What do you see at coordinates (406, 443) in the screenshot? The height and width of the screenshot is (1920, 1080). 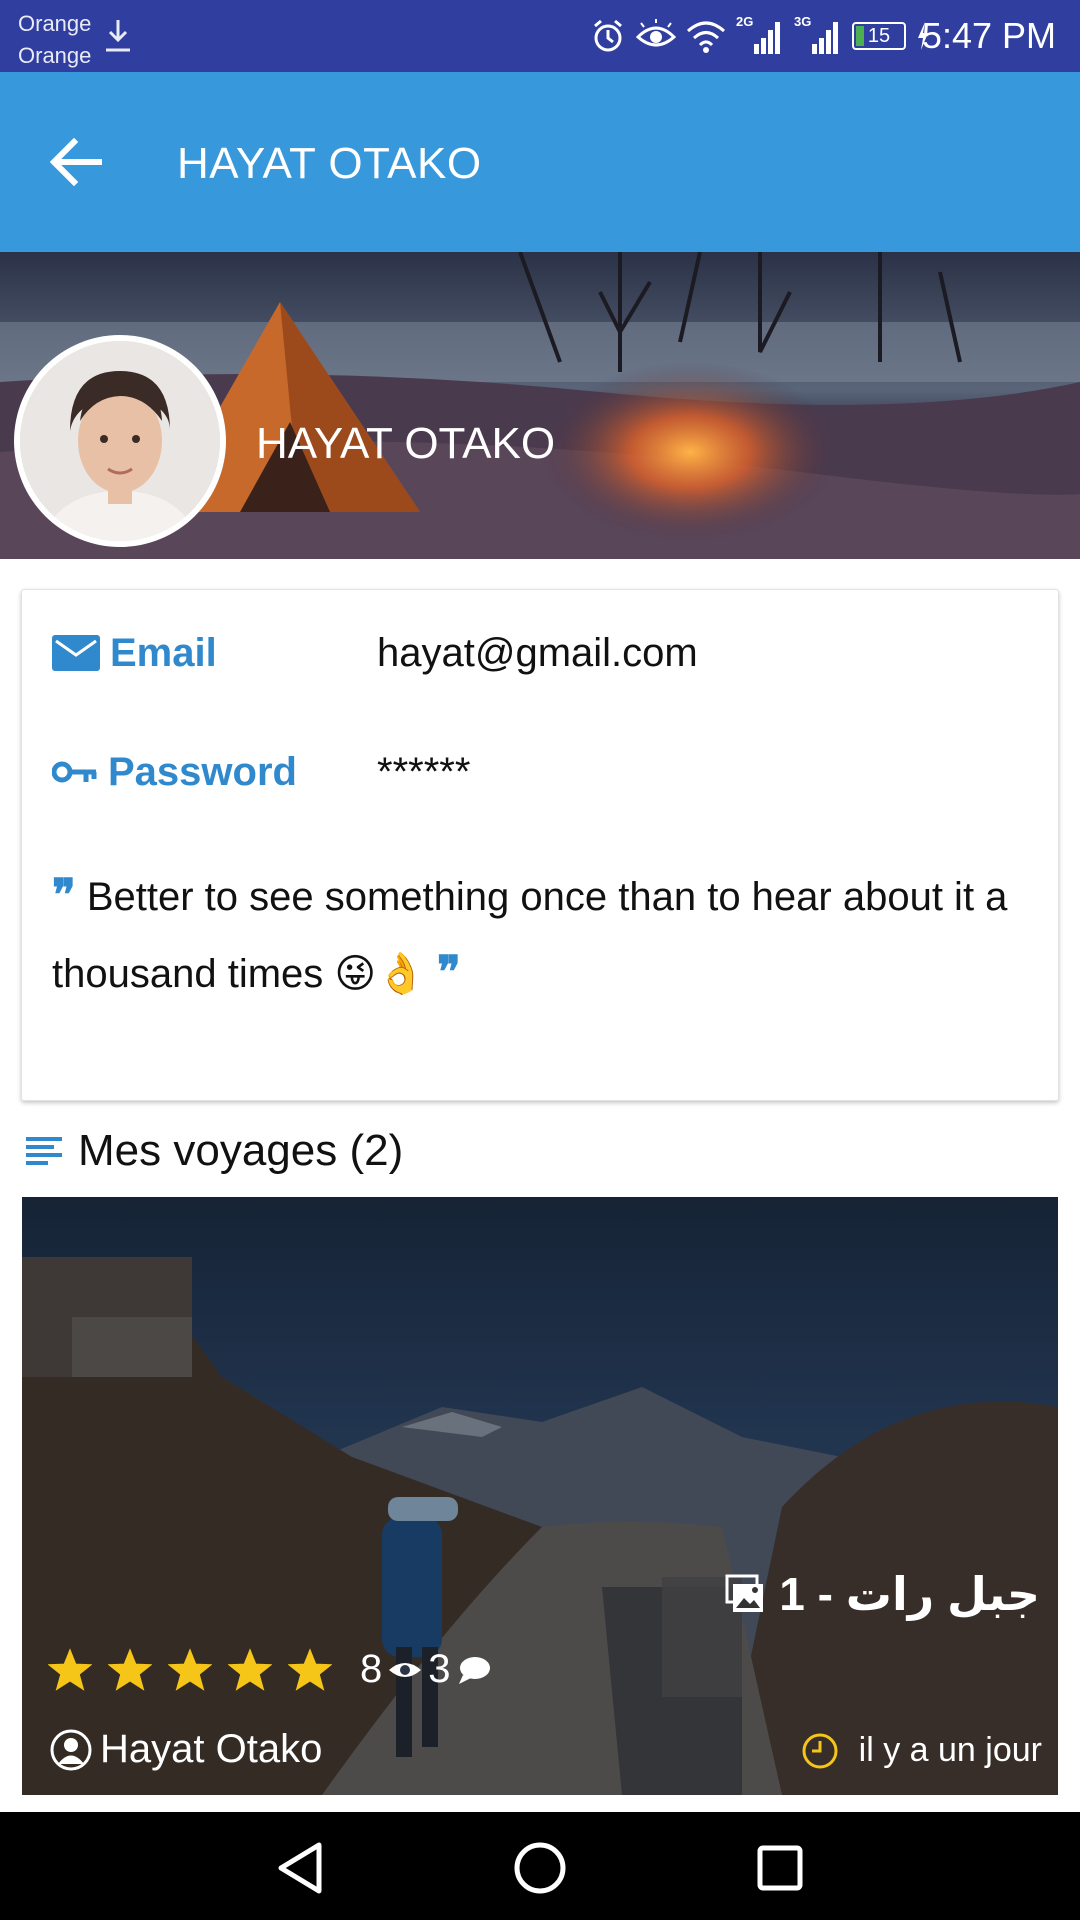 I see `profile-name: HAYAT OTAKO` at bounding box center [406, 443].